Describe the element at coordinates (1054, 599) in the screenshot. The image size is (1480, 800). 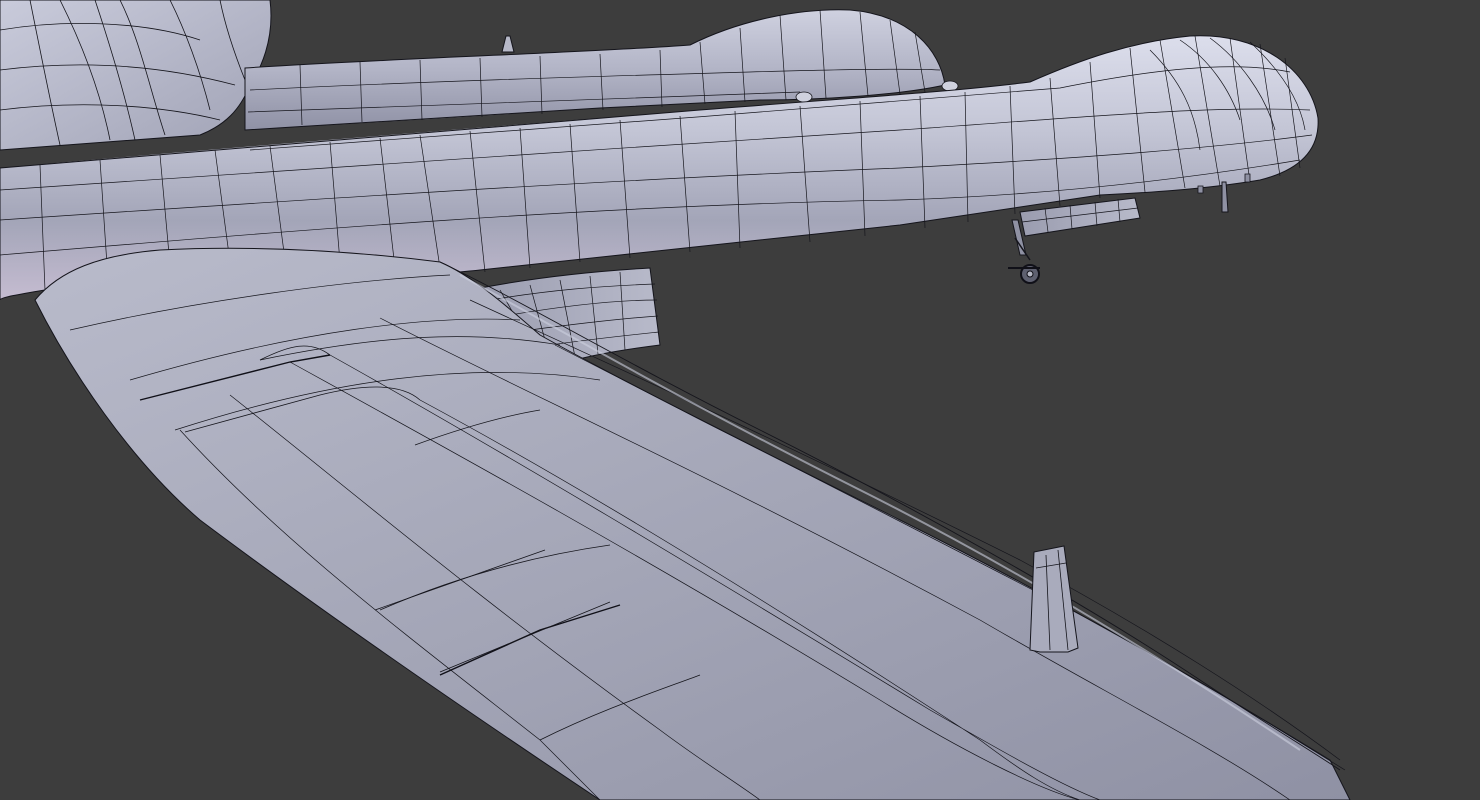
I see `wing-fence` at that location.